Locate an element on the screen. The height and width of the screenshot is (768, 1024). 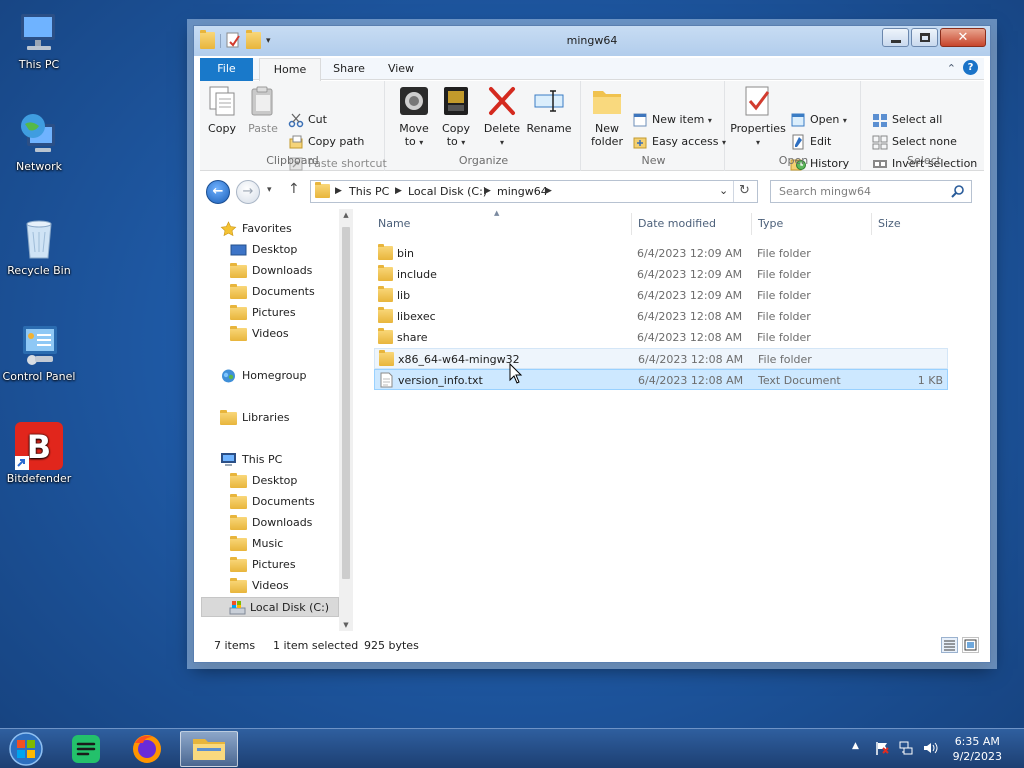
nav-favorites-documents: Documents is located at coordinates (272, 292).